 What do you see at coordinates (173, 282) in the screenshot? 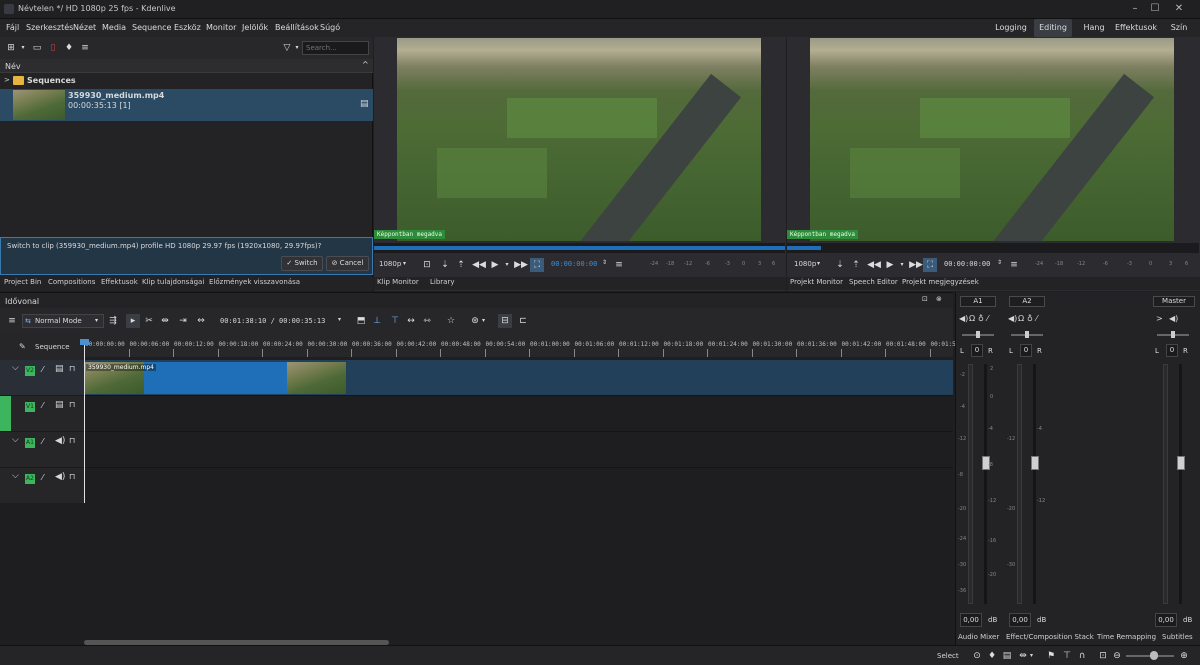
I see `tab-clip-properties: Klip tulajdonságai` at bounding box center [173, 282].